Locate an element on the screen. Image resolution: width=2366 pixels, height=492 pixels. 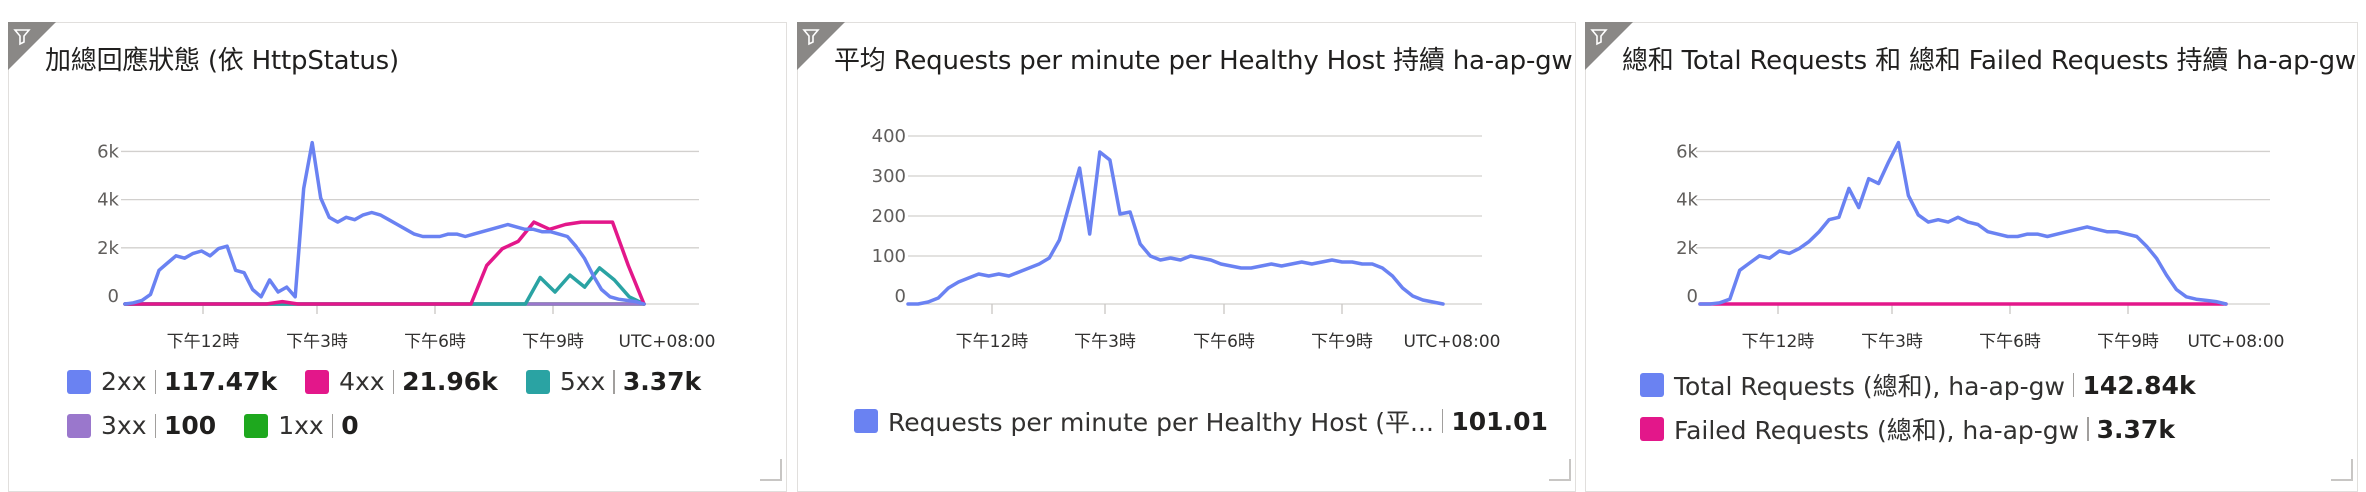
legend-value: 101.01 is located at coordinates (1499, 421).